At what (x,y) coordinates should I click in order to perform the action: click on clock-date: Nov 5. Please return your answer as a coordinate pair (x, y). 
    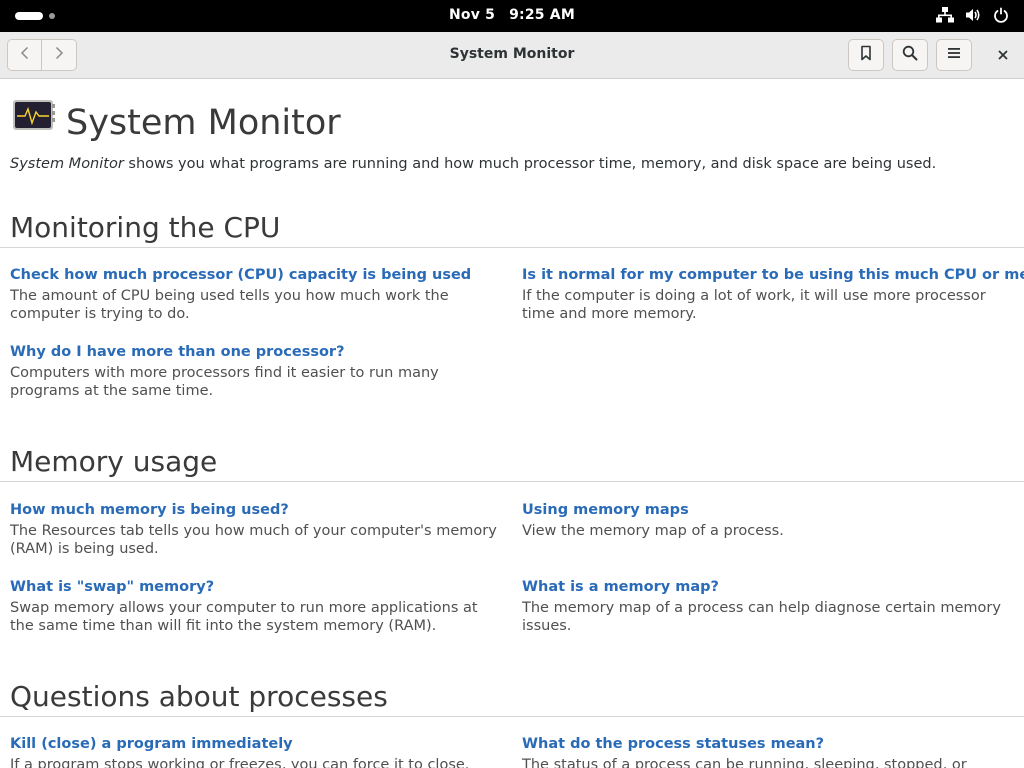
    Looking at the image, I should click on (472, 15).